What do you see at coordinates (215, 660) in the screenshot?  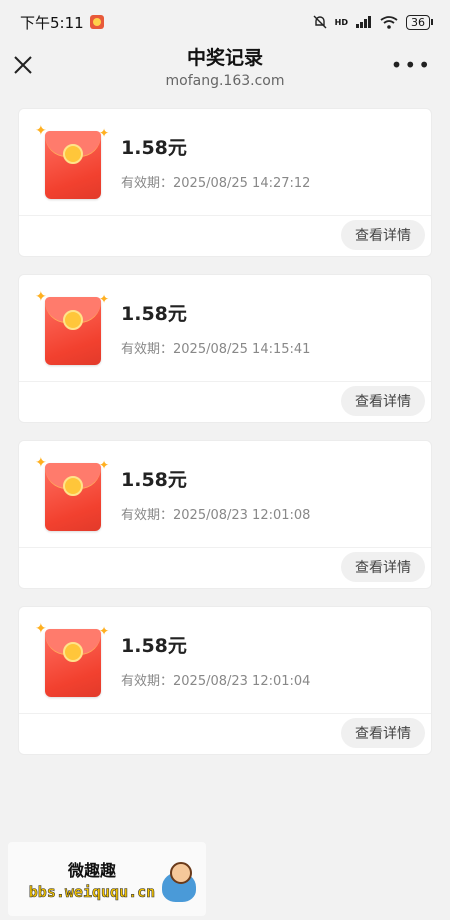 I see `record-info: 1.58元 有效期：2025/08/23 12:01:04` at bounding box center [215, 660].